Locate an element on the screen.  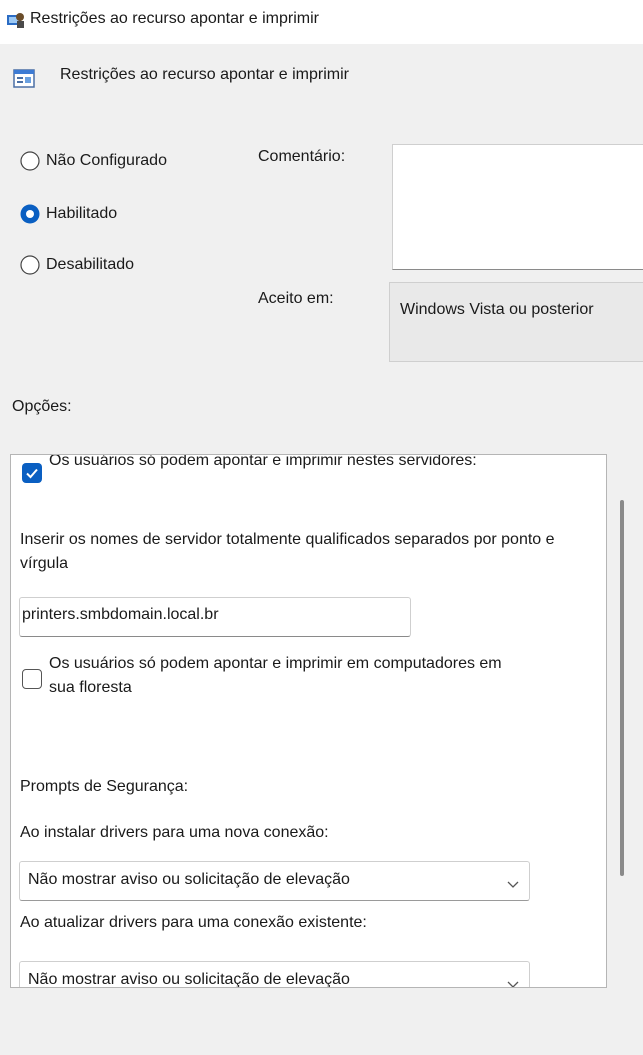
servers-input-value: printers.smbdomain.local.br is located at coordinates (120, 614).